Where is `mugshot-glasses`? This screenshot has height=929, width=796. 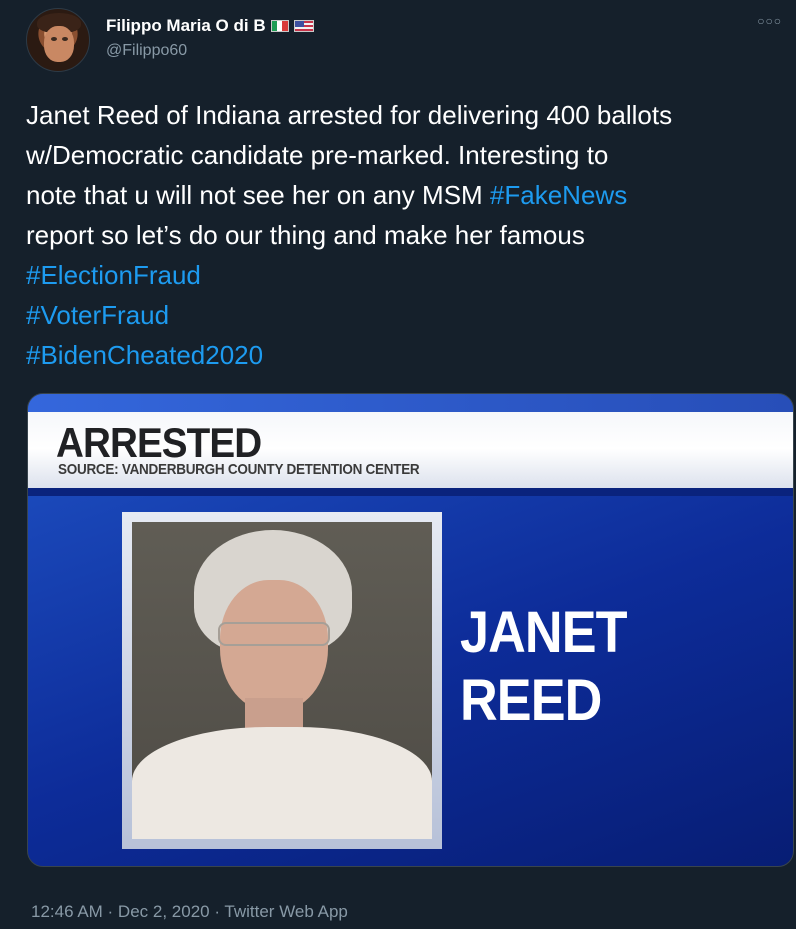 mugshot-glasses is located at coordinates (274, 634).